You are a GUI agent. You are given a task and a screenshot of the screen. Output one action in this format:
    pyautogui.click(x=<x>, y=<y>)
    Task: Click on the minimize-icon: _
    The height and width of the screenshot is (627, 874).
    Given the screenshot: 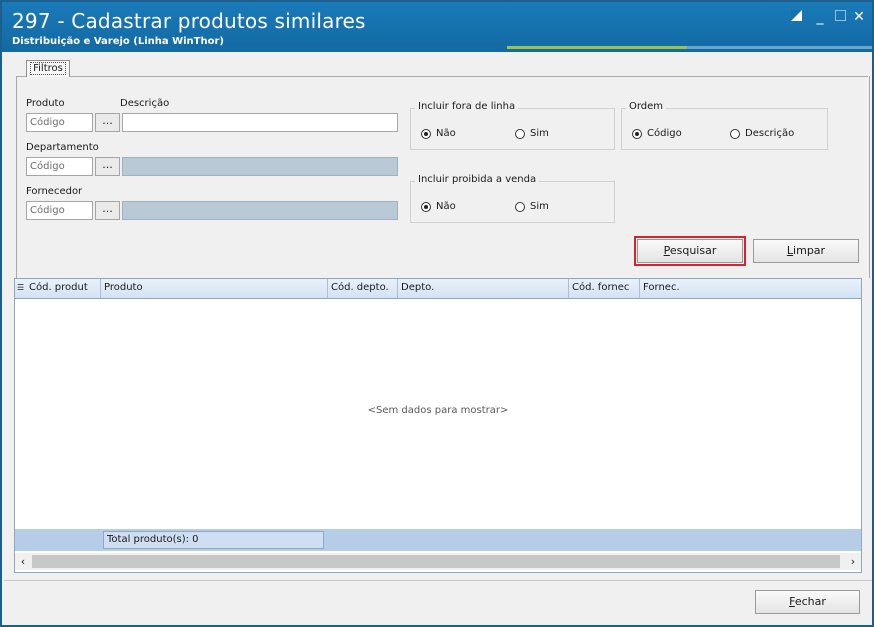 What is the action you would take?
    pyautogui.click(x=820, y=17)
    